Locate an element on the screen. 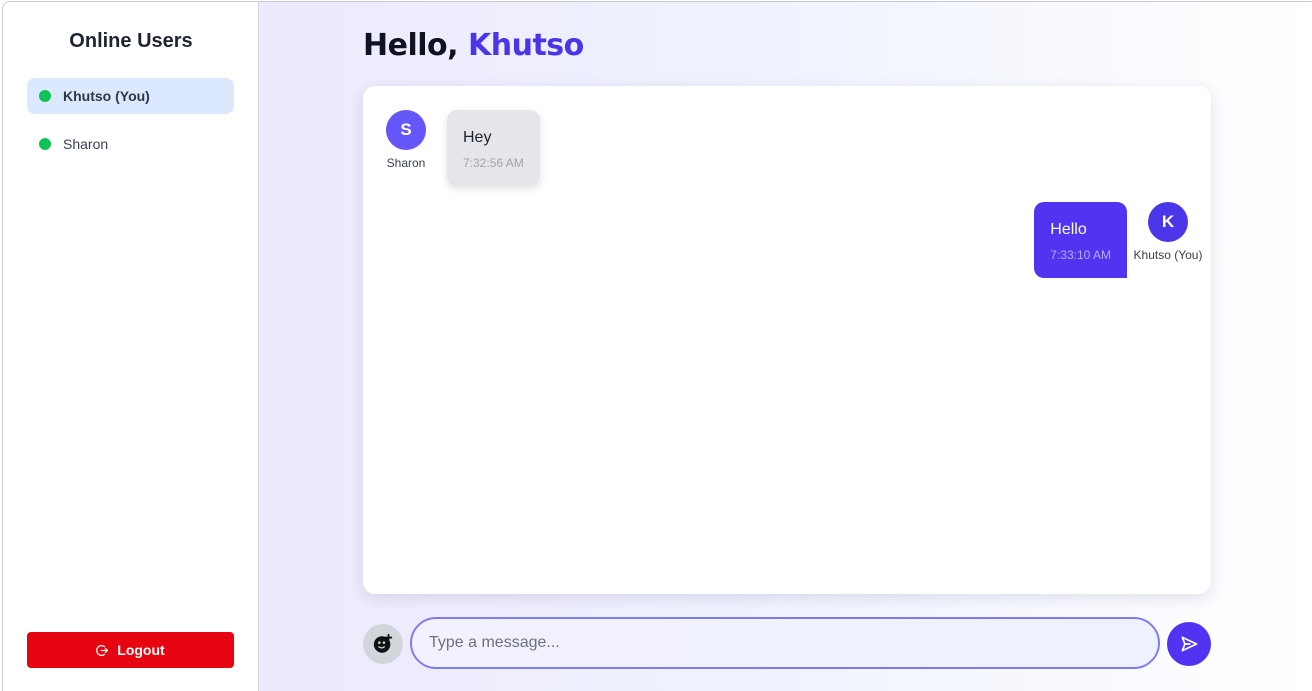 The image size is (1312, 691). message-bubble: Hey 7:32:56 AM is located at coordinates (493, 148).